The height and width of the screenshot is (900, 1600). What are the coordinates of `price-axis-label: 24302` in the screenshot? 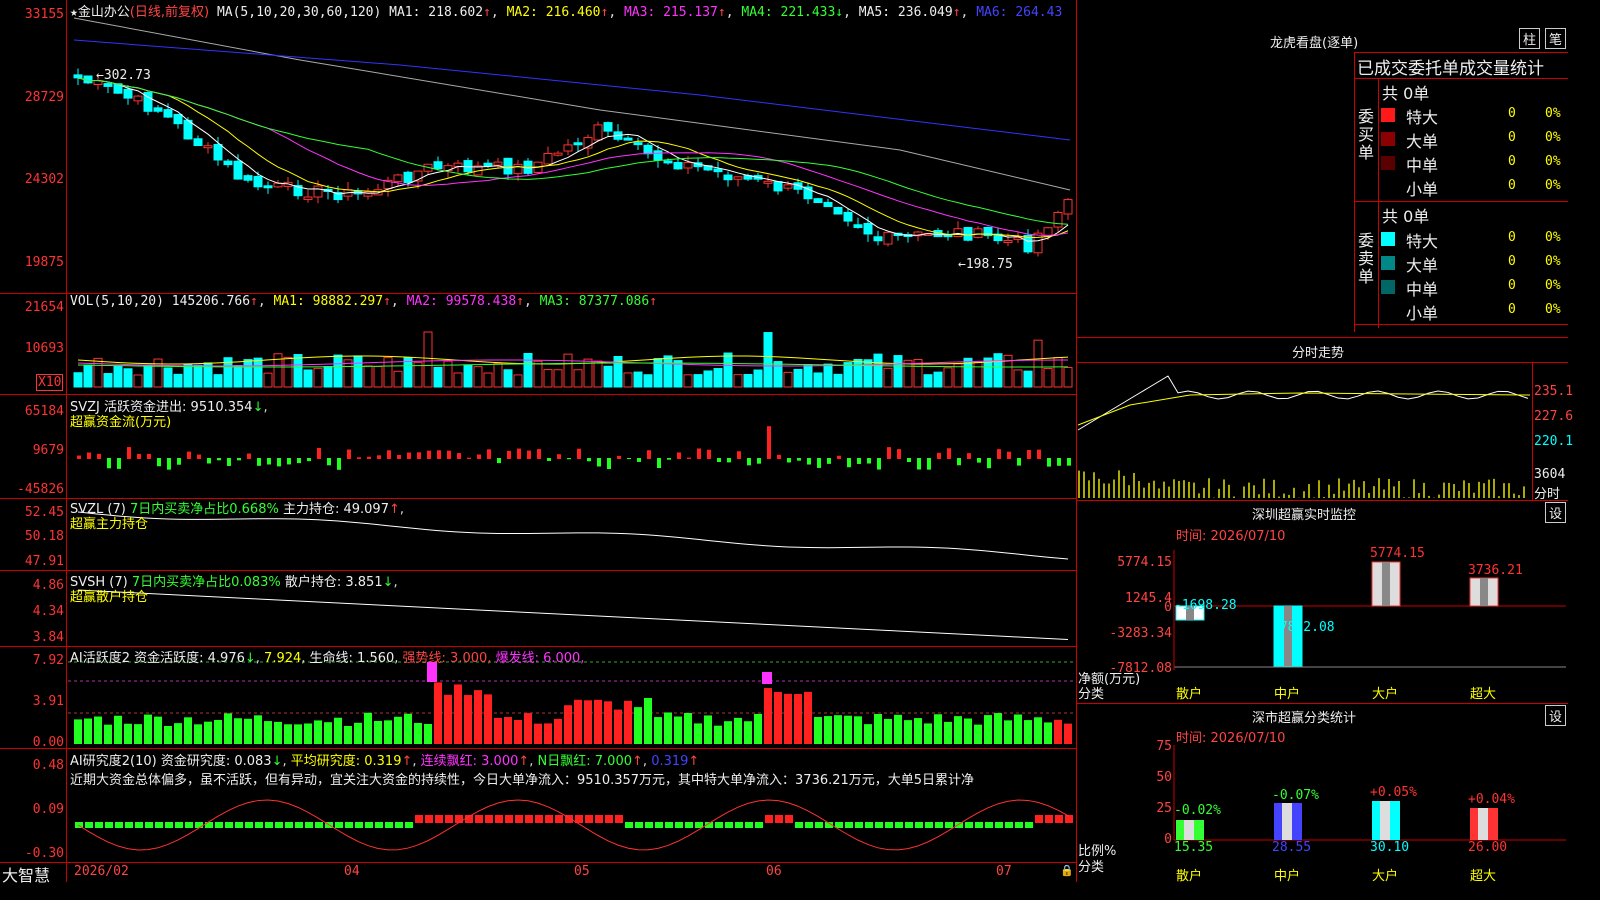 It's located at (44, 179).